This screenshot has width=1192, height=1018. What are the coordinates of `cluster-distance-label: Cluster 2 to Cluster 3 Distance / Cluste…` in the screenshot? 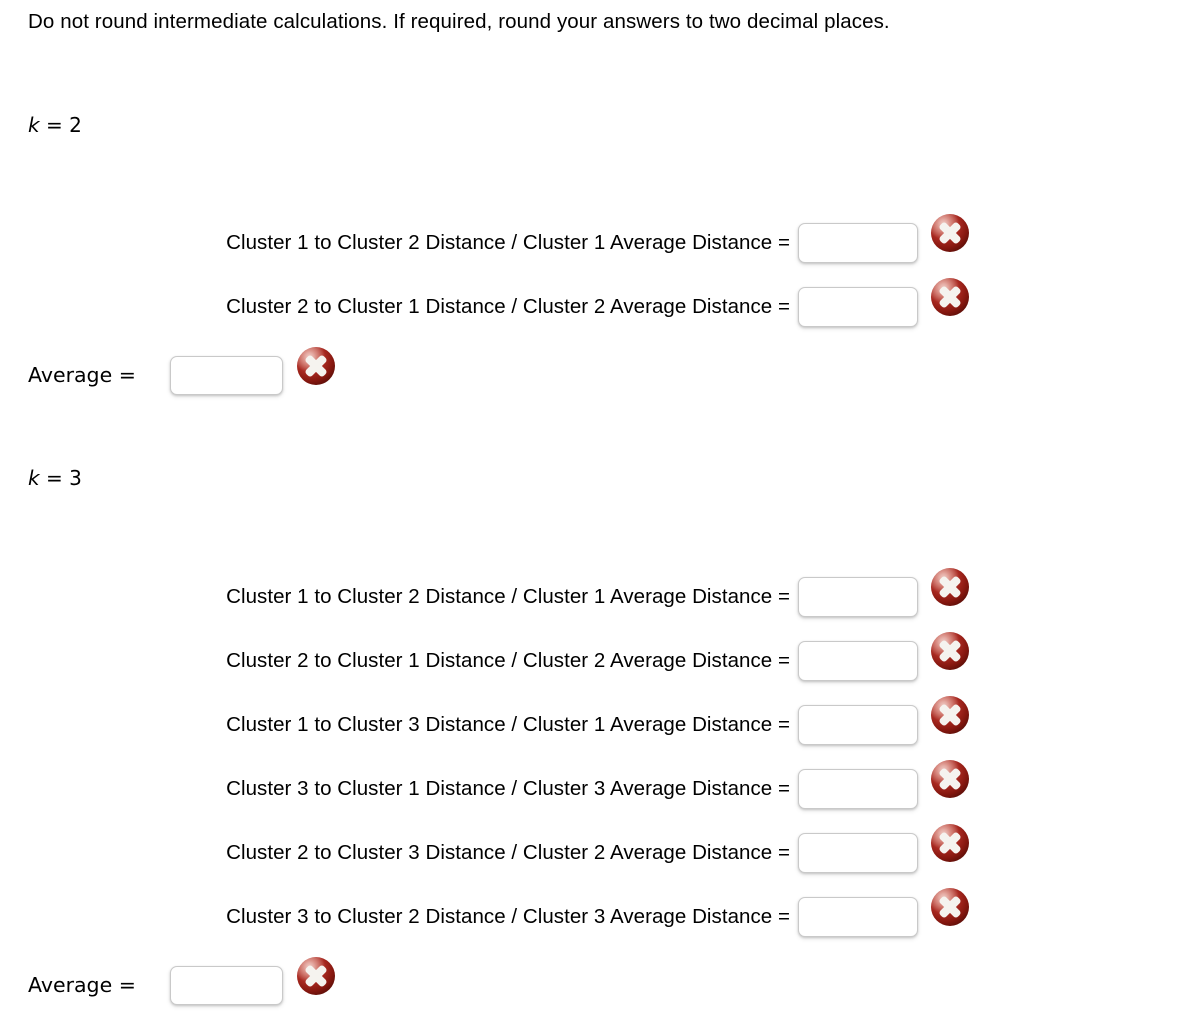 It's located at (508, 852).